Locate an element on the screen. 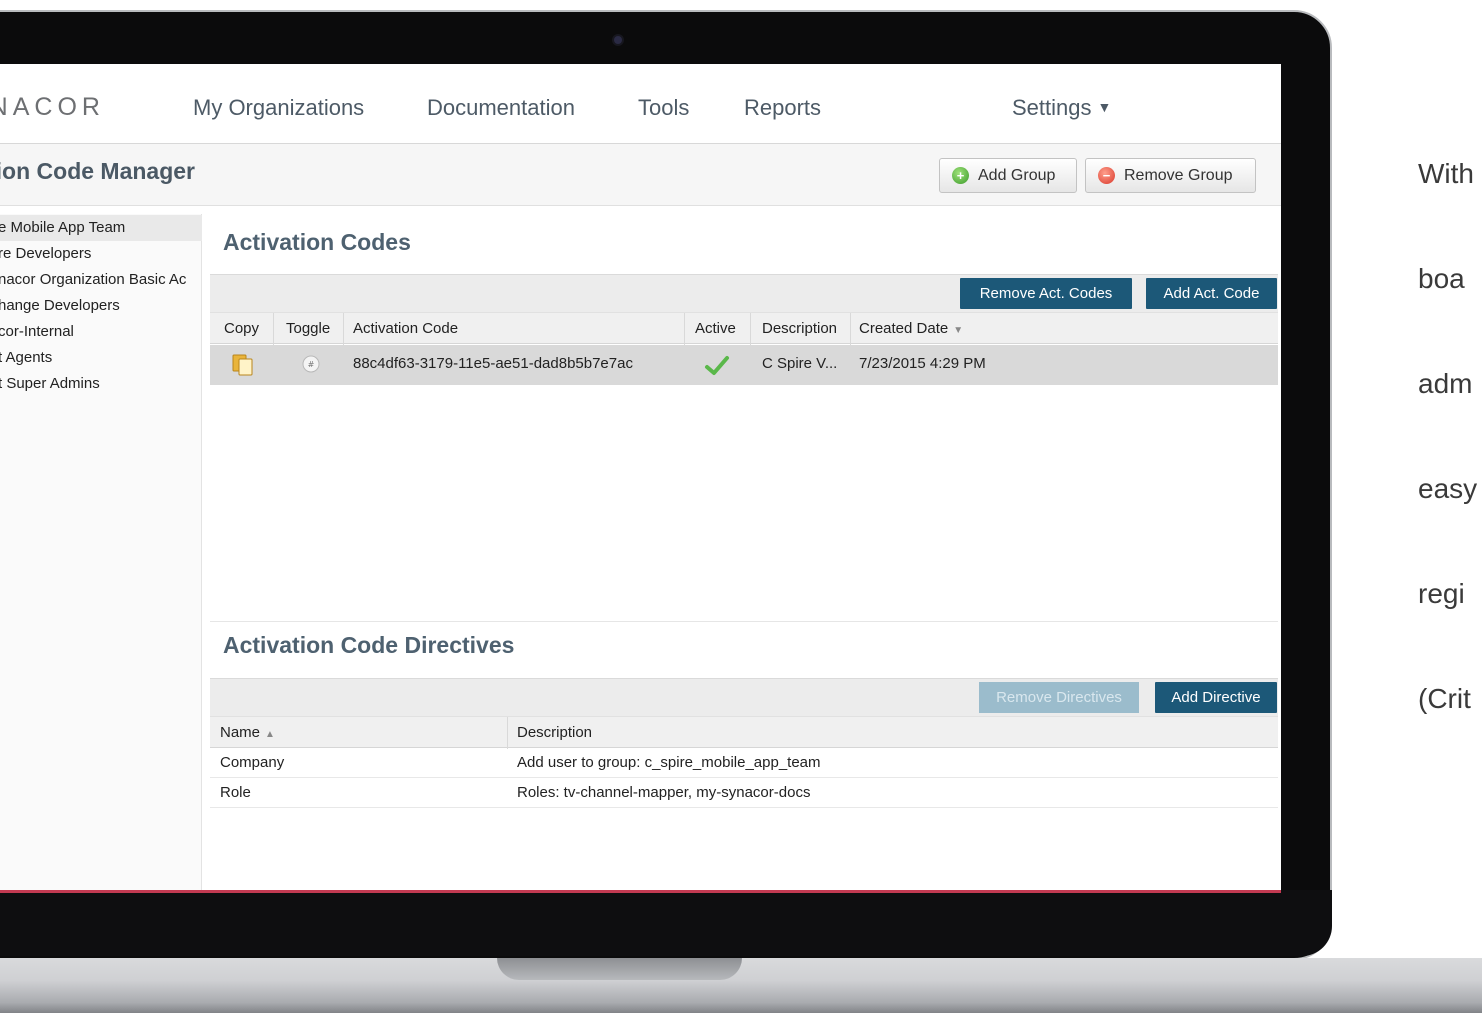 The height and width of the screenshot is (1013, 1482). codes-toolbar: Remove Act. Codes Add Act. Code is located at coordinates (744, 293).